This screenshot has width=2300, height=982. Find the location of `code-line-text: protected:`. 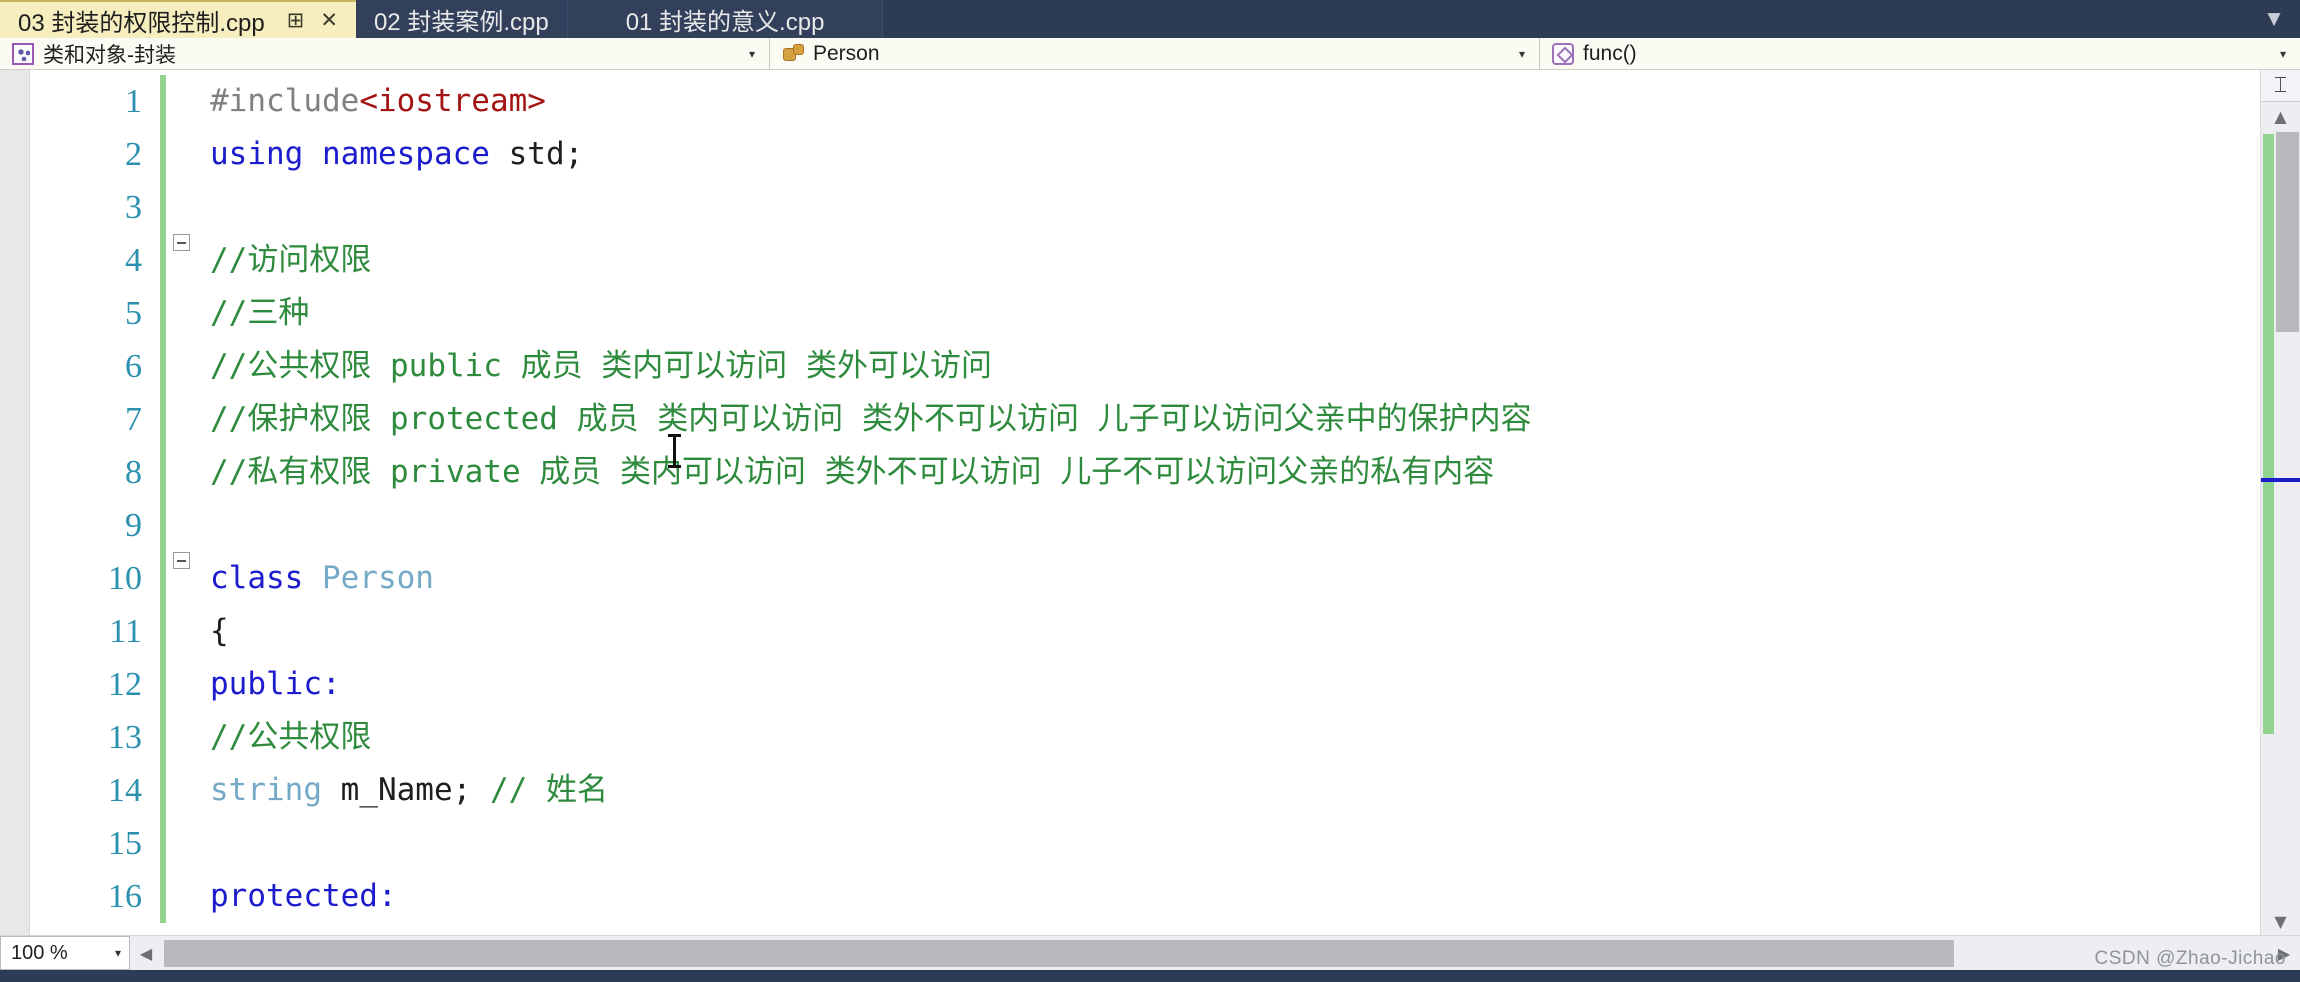

code-line-text: protected: is located at coordinates (1248, 896).